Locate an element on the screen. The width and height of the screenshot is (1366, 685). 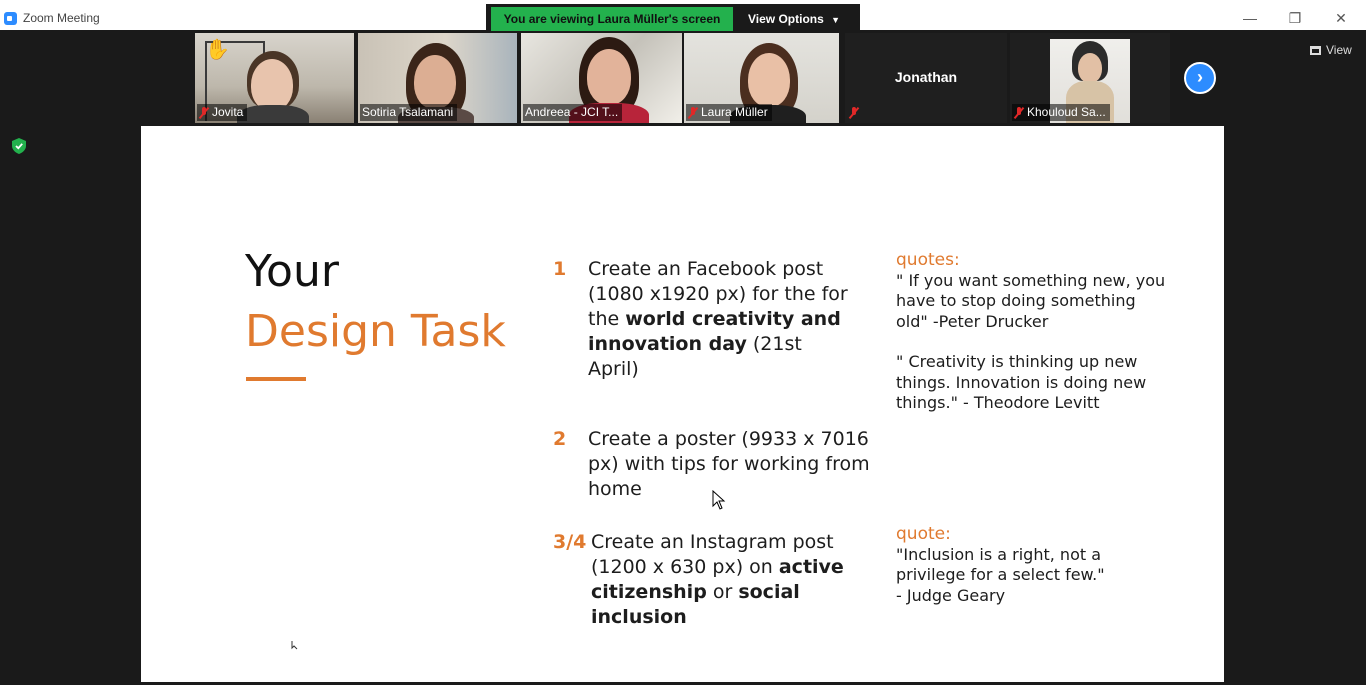
quote-author: - Judge Geary is located at coordinates (951, 595).